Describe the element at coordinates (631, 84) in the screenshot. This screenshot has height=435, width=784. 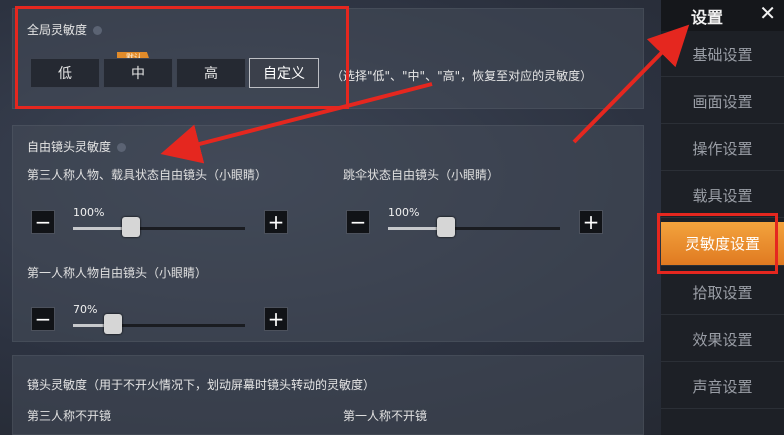
I see `arrow-to-settings` at that location.